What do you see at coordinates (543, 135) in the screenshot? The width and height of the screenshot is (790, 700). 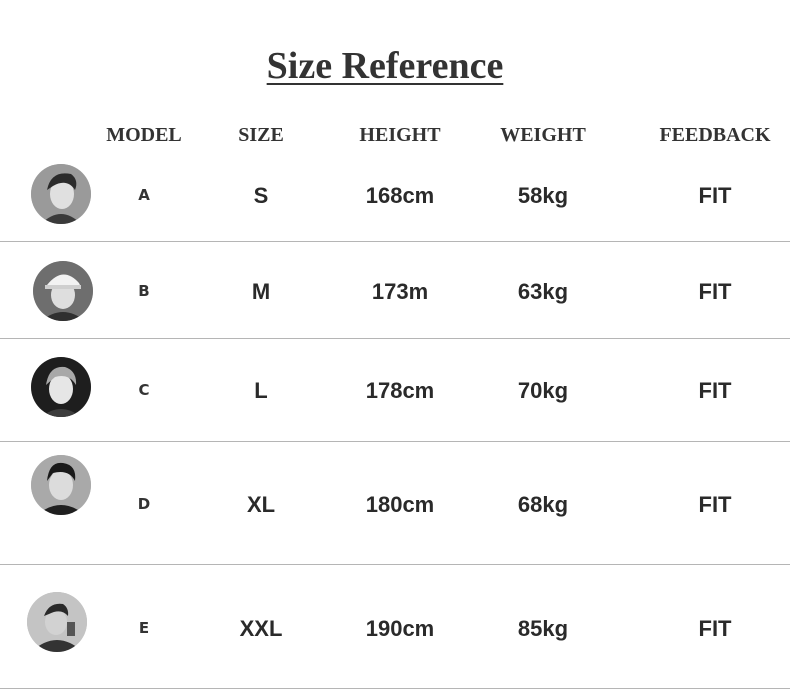 I see `header-weight: WEIGHT` at bounding box center [543, 135].